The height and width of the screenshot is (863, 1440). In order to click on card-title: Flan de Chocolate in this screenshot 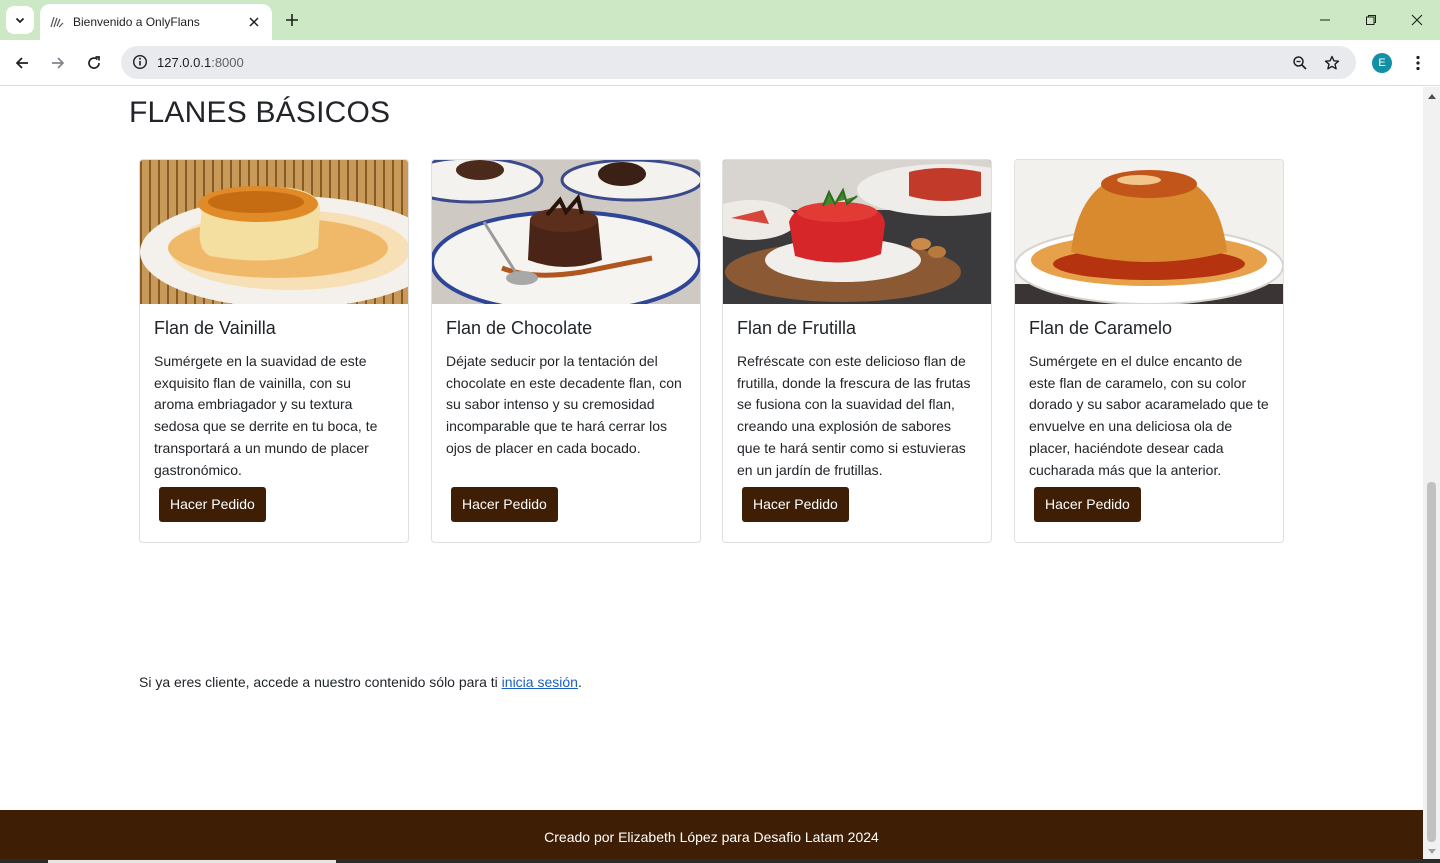, I will do `click(519, 328)`.